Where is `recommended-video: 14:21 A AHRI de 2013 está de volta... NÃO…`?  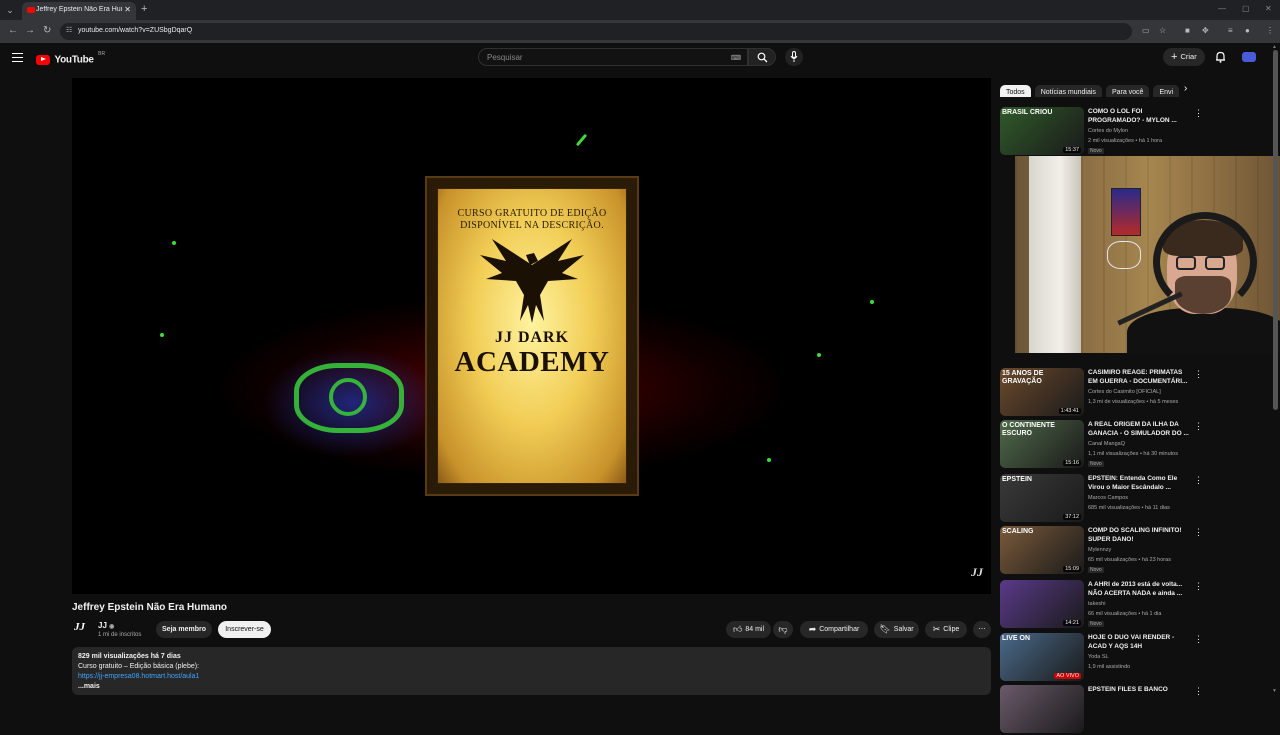
recommended-video: 14:21 A AHRI de 2013 está de volta... NÃO… is located at coordinates (1105, 605).